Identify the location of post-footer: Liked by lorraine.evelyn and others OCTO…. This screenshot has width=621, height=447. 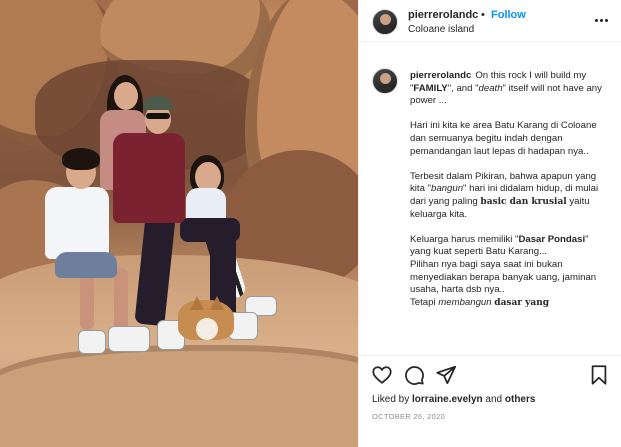
(490, 401).